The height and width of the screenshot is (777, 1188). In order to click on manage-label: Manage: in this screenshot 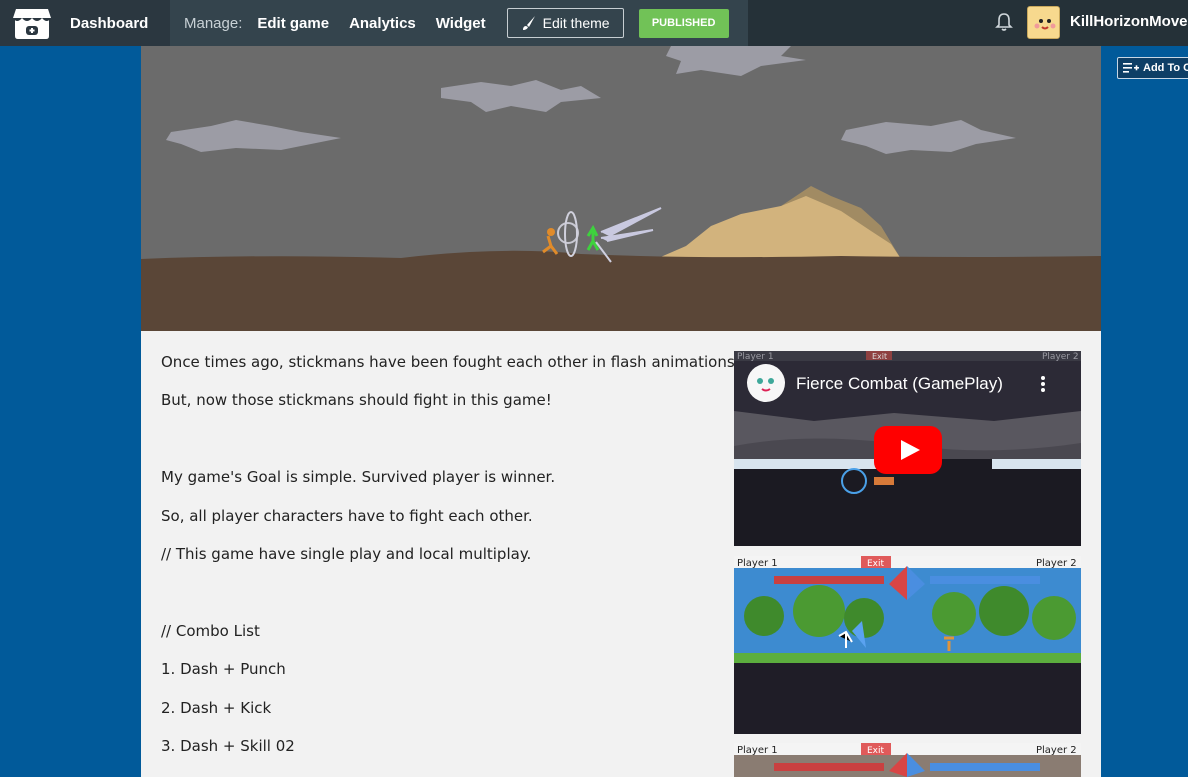, I will do `click(213, 23)`.